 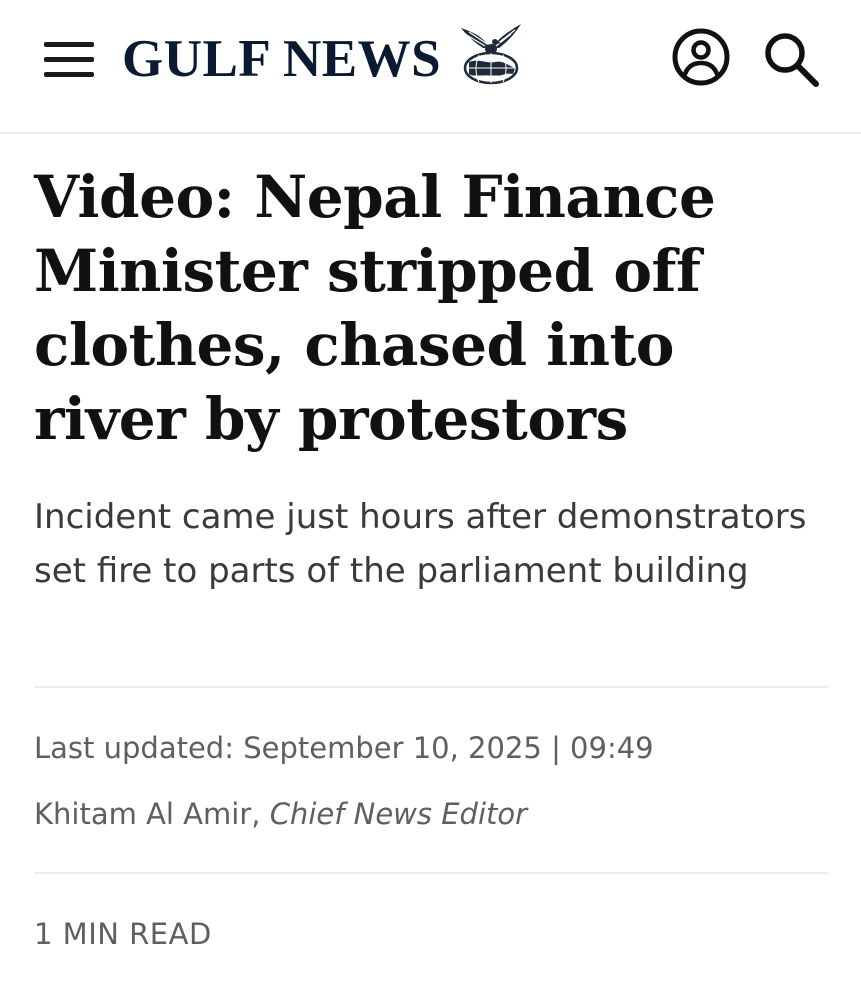 I want to click on last-updated: Last updated: September 10, 2025 | 09:49, so click(x=344, y=748).